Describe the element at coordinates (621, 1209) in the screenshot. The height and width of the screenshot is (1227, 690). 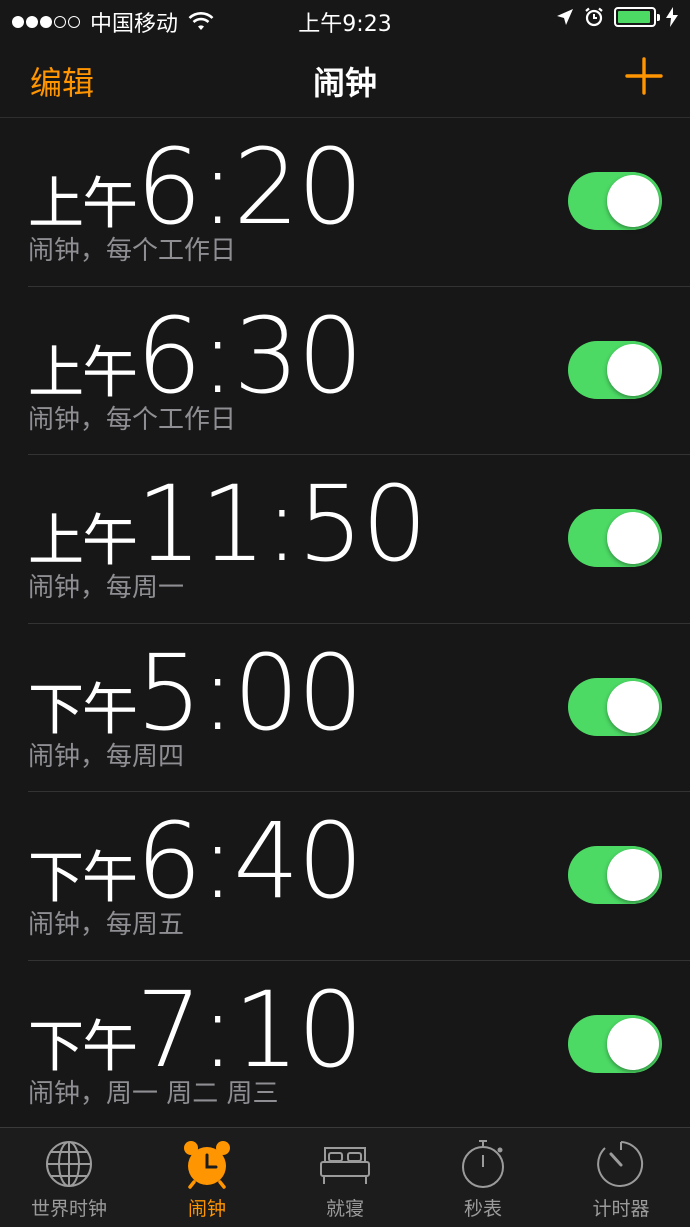
I see `tab-label: 计时器` at that location.